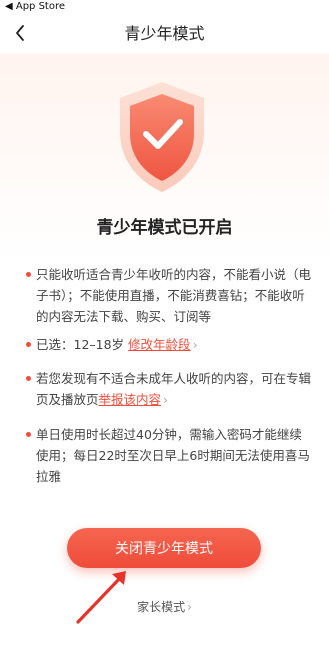 Image resolution: width=329 pixels, height=659 pixels. I want to click on status-bar: ◀ App Store, so click(164, 7).